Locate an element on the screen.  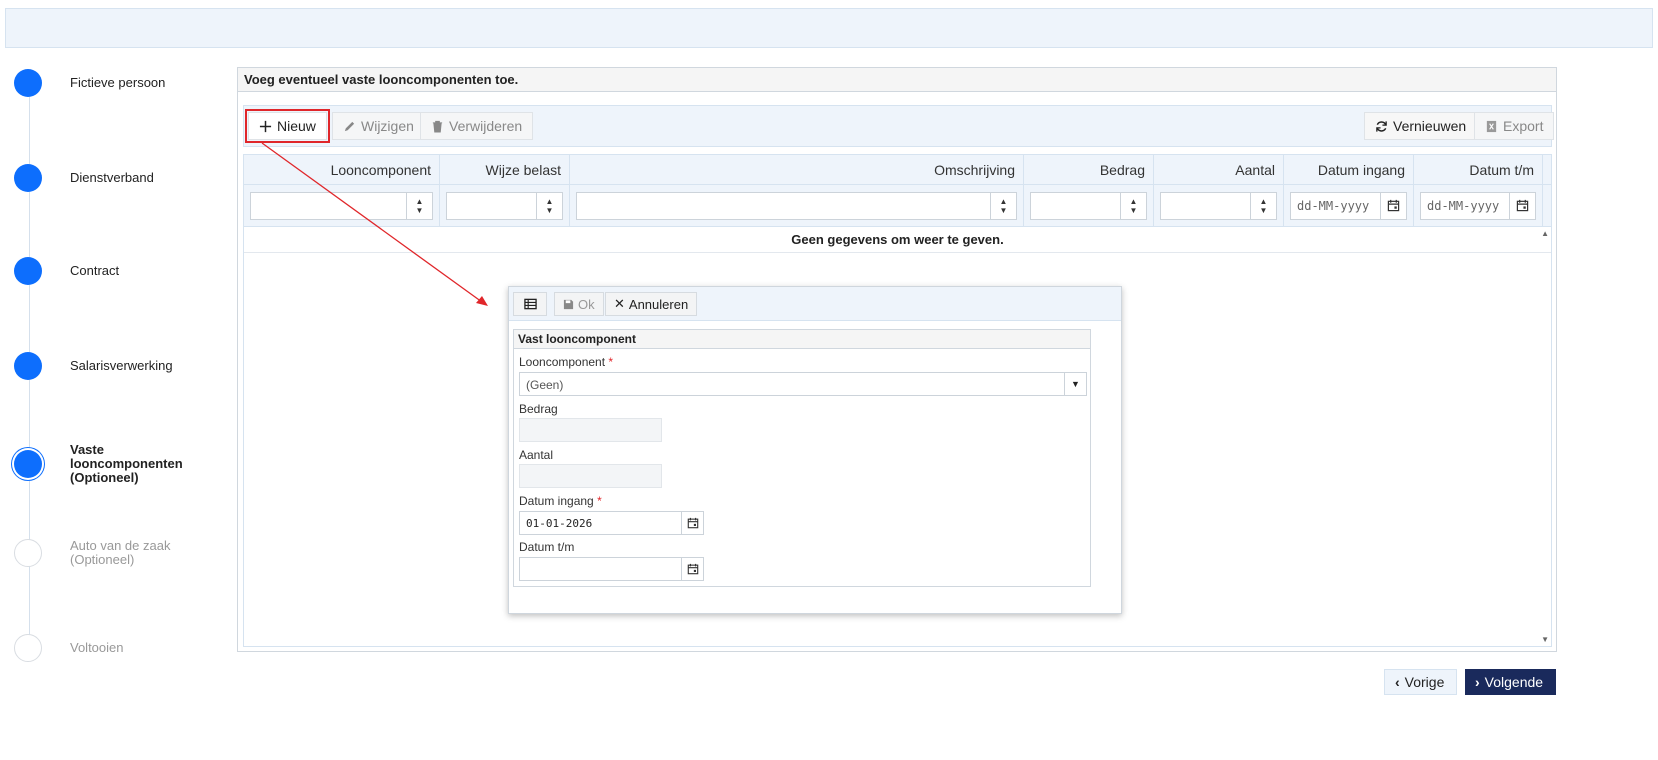
excel-file-icon is located at coordinates (1491, 126).